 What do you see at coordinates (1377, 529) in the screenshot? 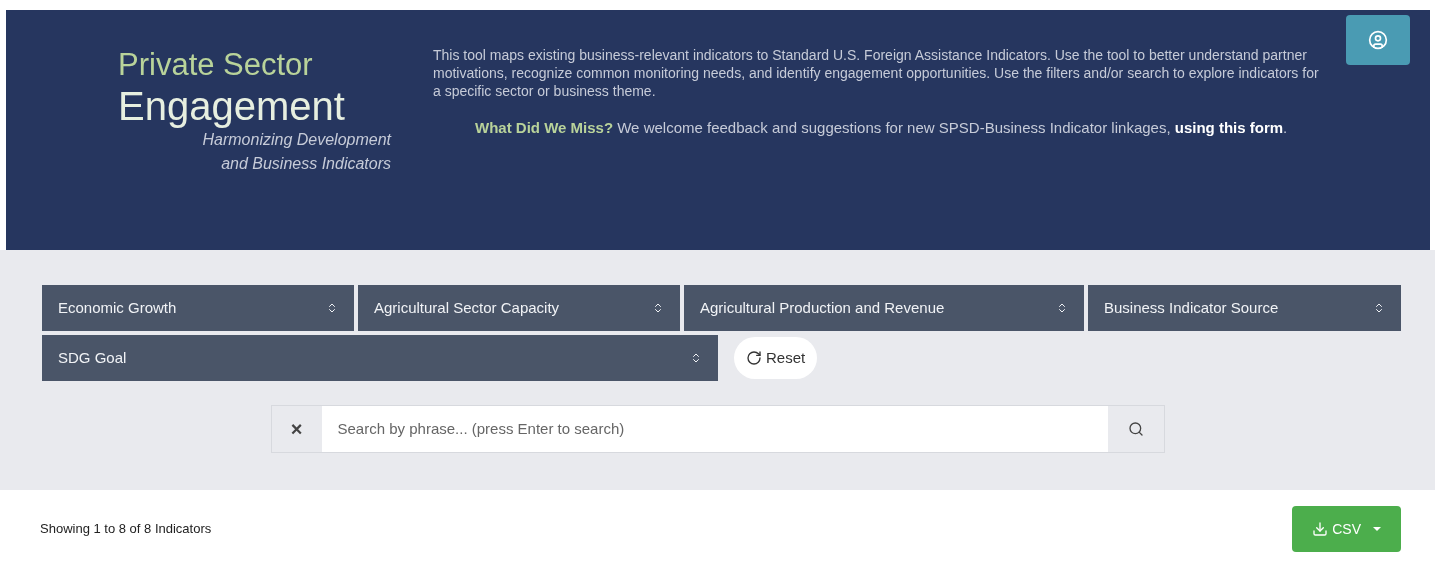
I see `dropdown-caret-icon` at bounding box center [1377, 529].